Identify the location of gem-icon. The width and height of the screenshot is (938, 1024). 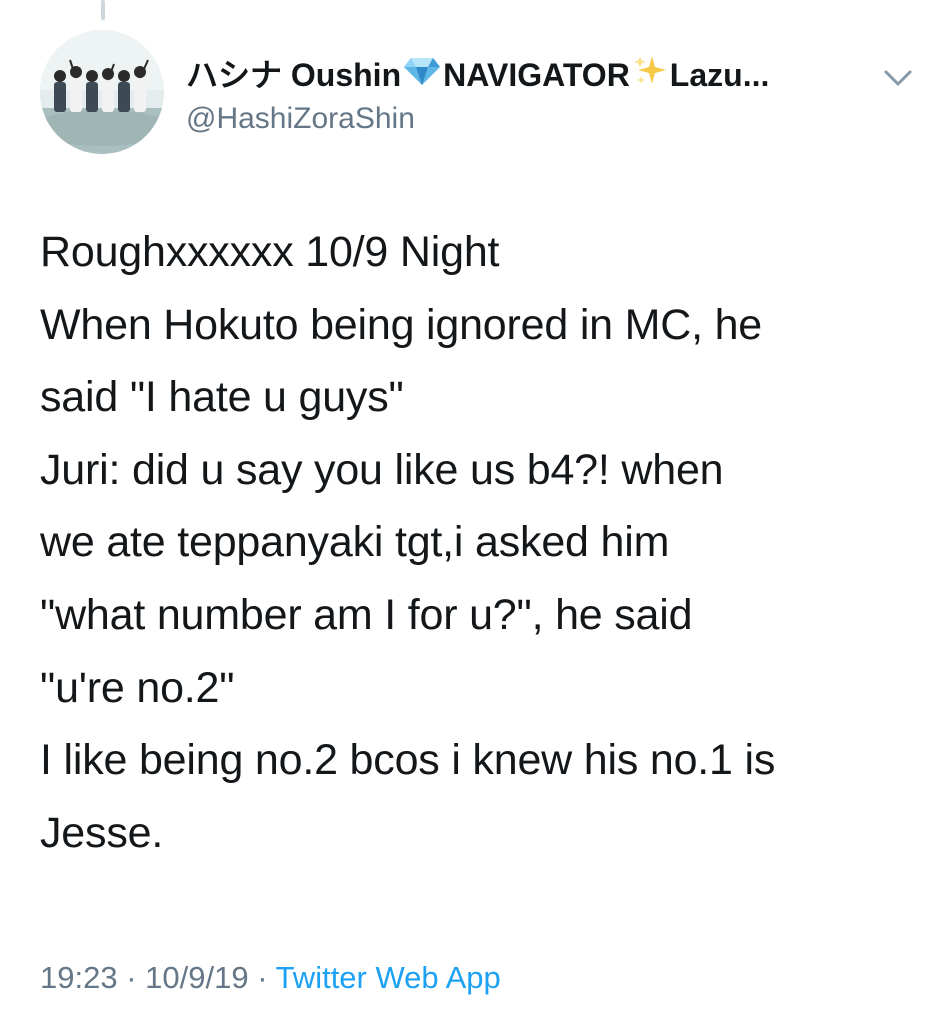
(422, 75).